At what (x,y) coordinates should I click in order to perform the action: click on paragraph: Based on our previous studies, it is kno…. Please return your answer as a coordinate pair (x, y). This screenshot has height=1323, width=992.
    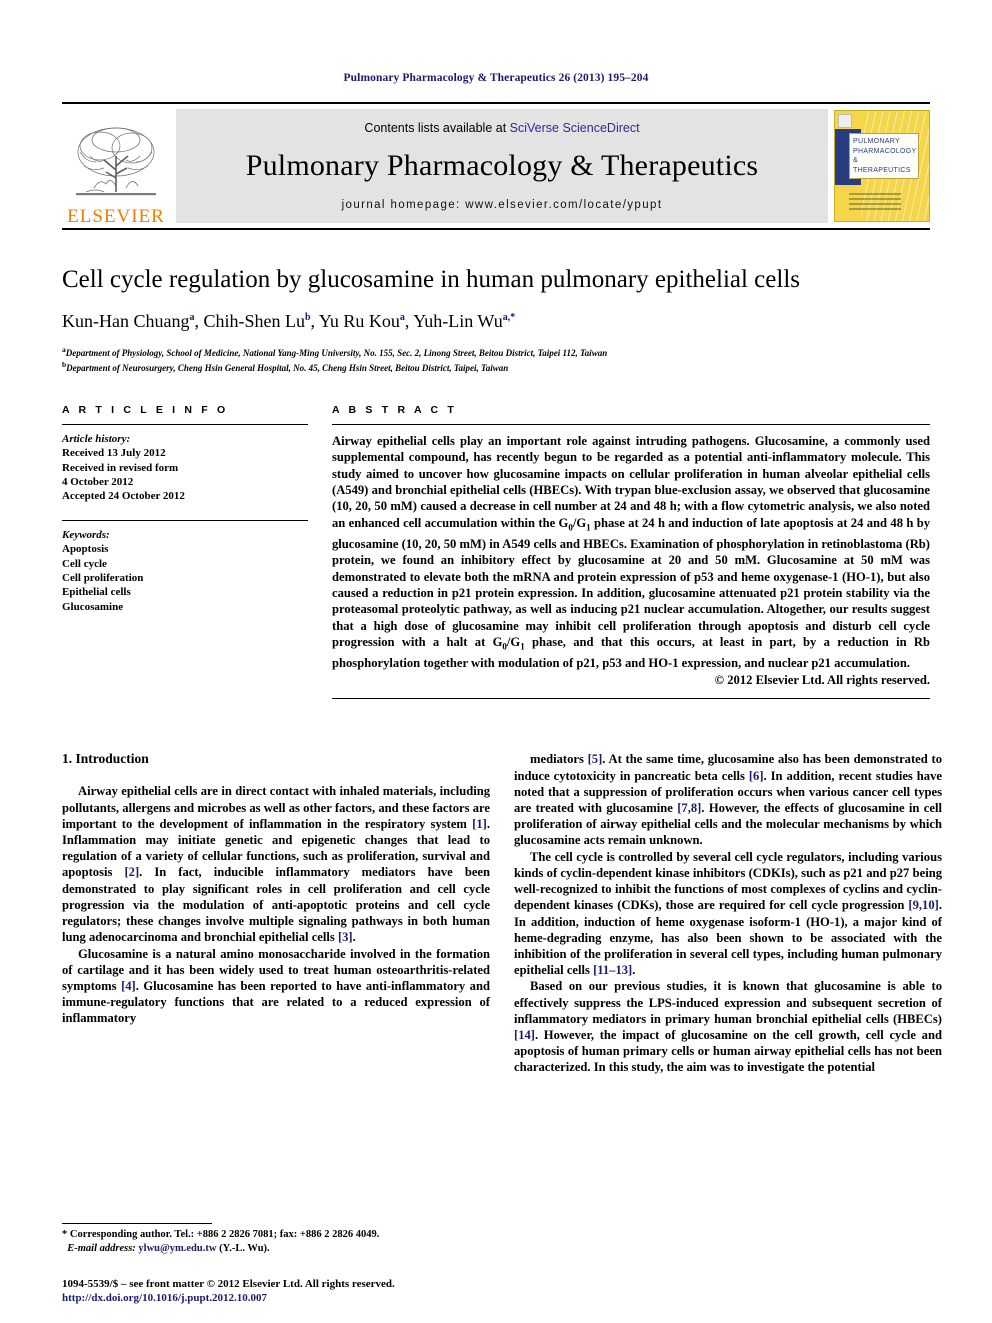
    Looking at the image, I should click on (728, 1026).